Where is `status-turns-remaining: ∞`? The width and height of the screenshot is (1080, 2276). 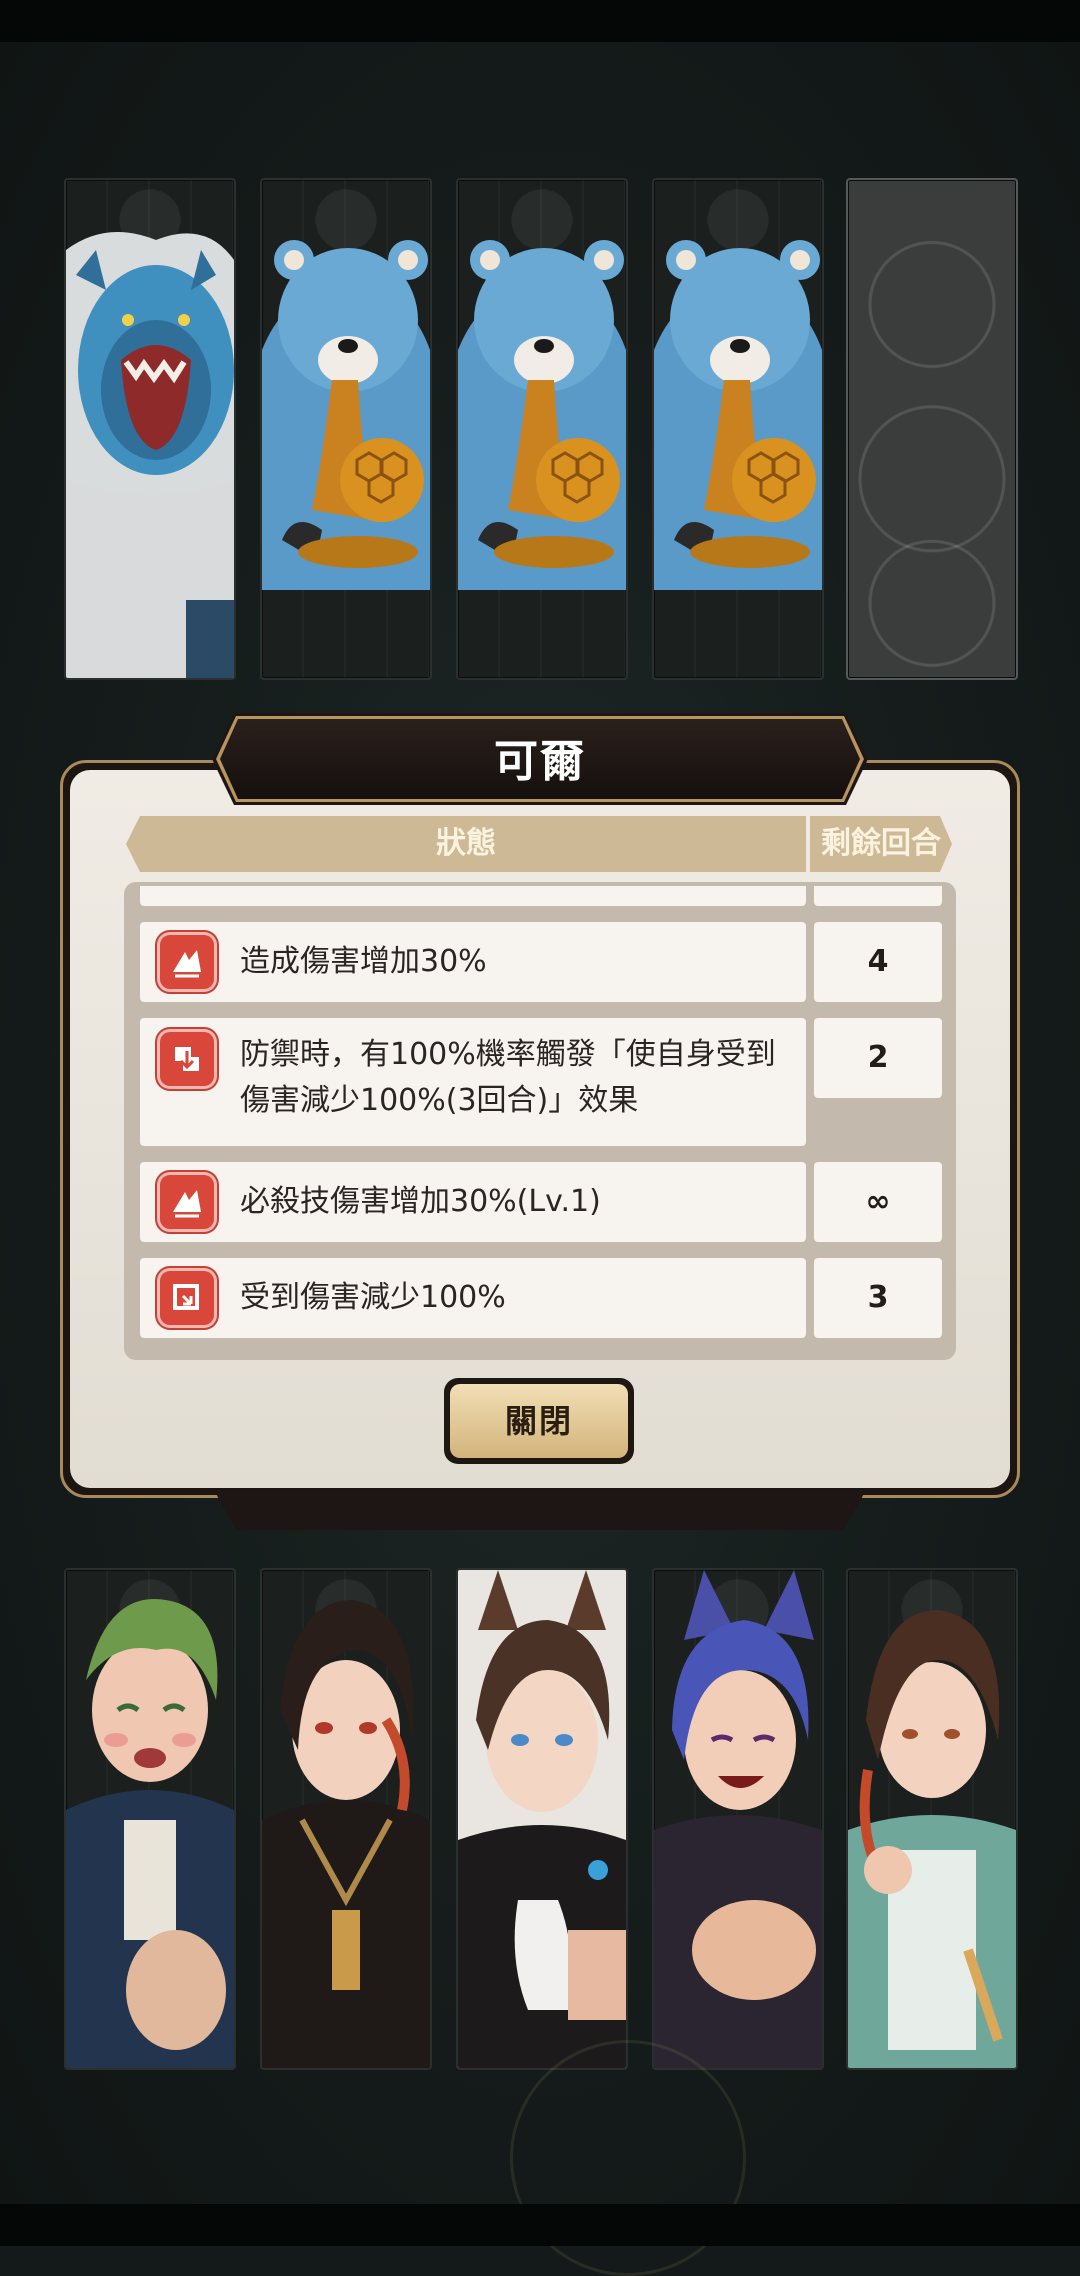
status-turns-remaining: ∞ is located at coordinates (878, 1202).